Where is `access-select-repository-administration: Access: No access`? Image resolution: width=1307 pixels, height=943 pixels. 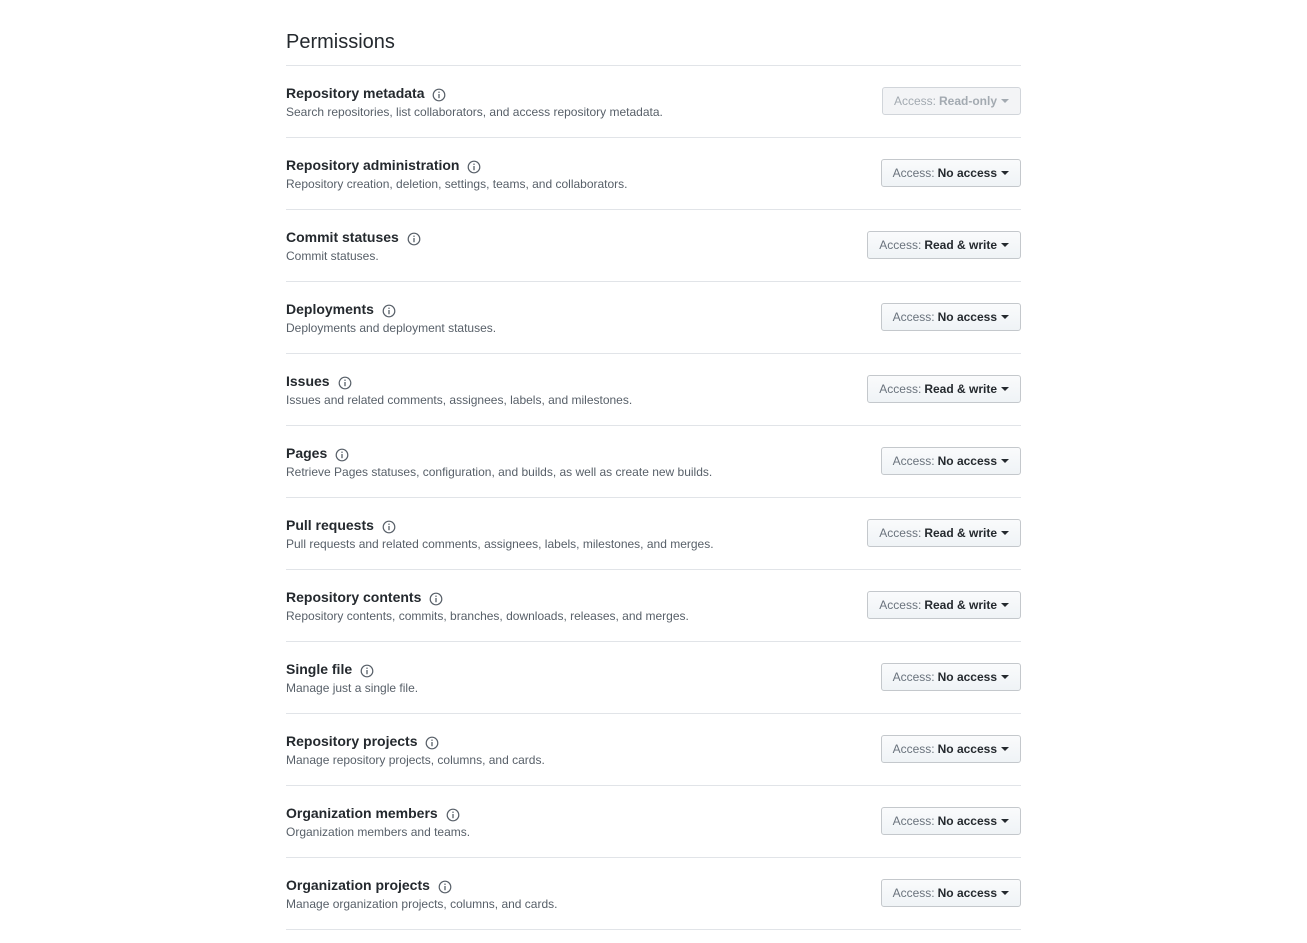
access-select-repository-administration: Access: No access is located at coordinates (950, 173).